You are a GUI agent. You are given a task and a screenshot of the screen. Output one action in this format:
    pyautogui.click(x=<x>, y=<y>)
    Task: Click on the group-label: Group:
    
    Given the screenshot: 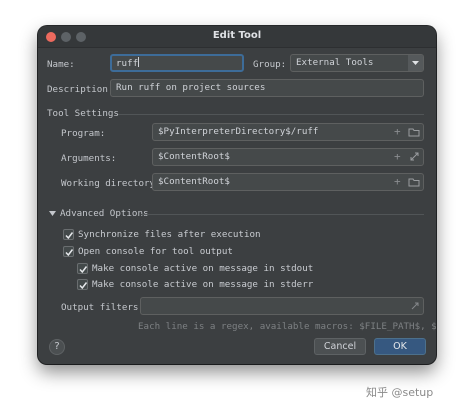 What is the action you would take?
    pyautogui.click(x=270, y=64)
    